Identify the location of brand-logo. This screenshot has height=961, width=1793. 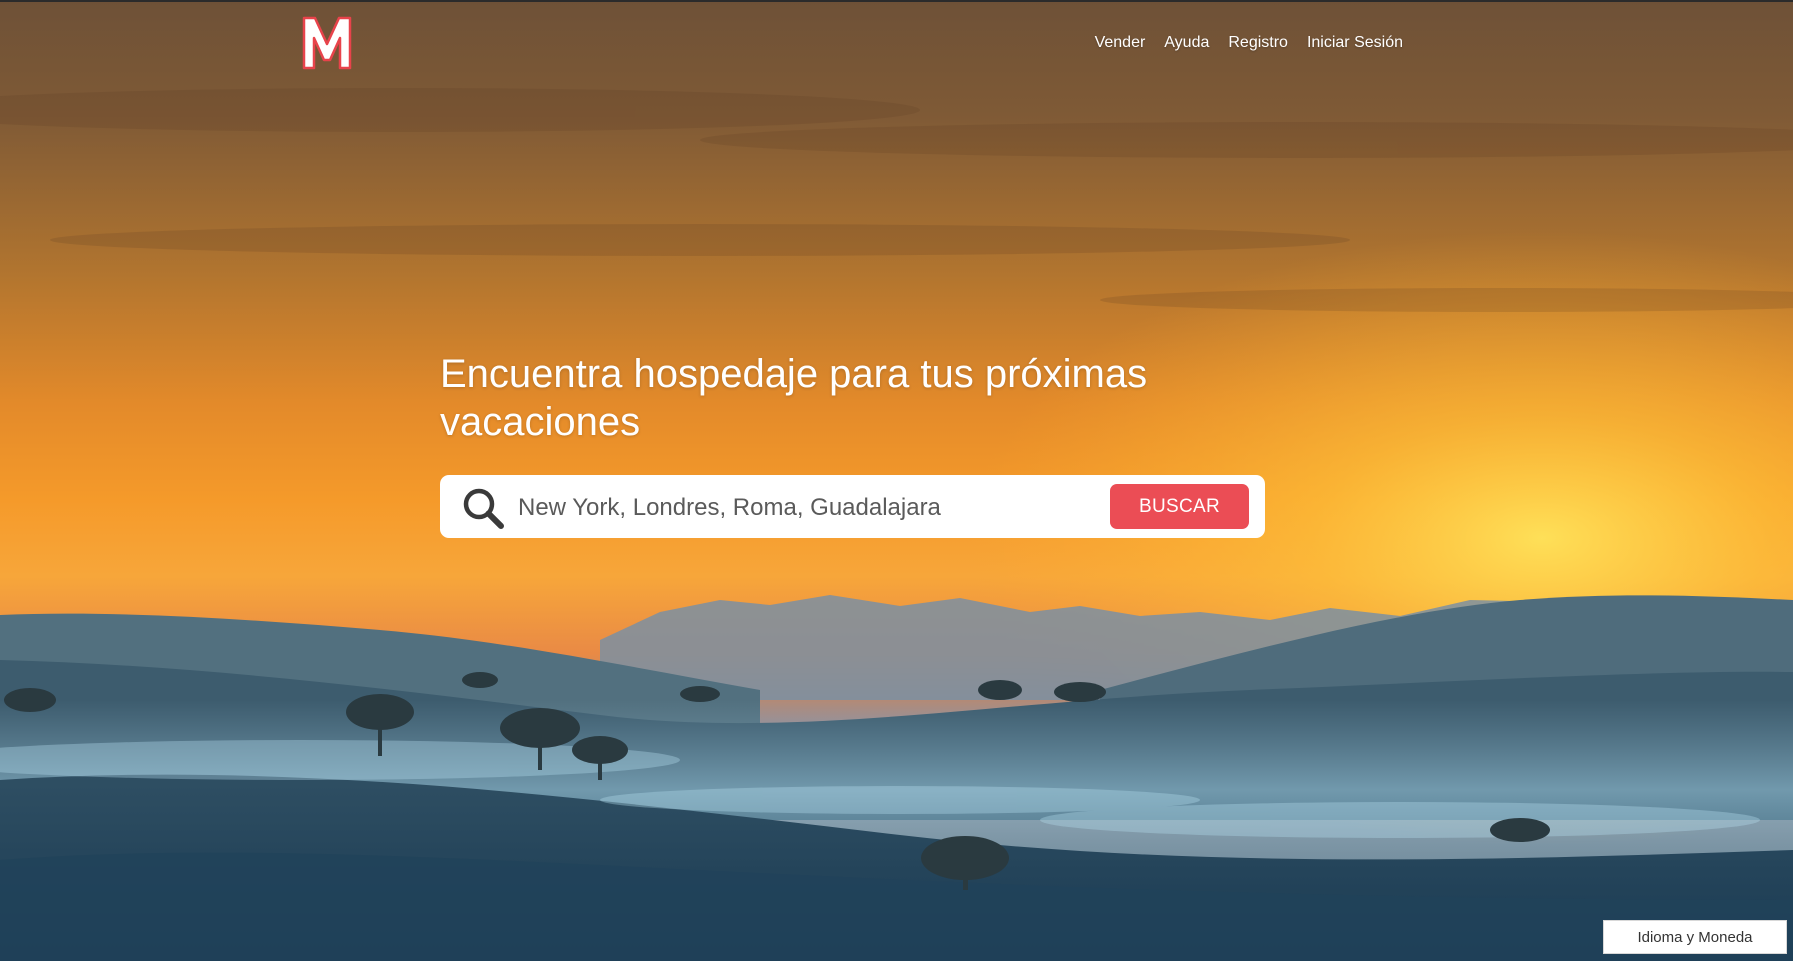
(327, 43).